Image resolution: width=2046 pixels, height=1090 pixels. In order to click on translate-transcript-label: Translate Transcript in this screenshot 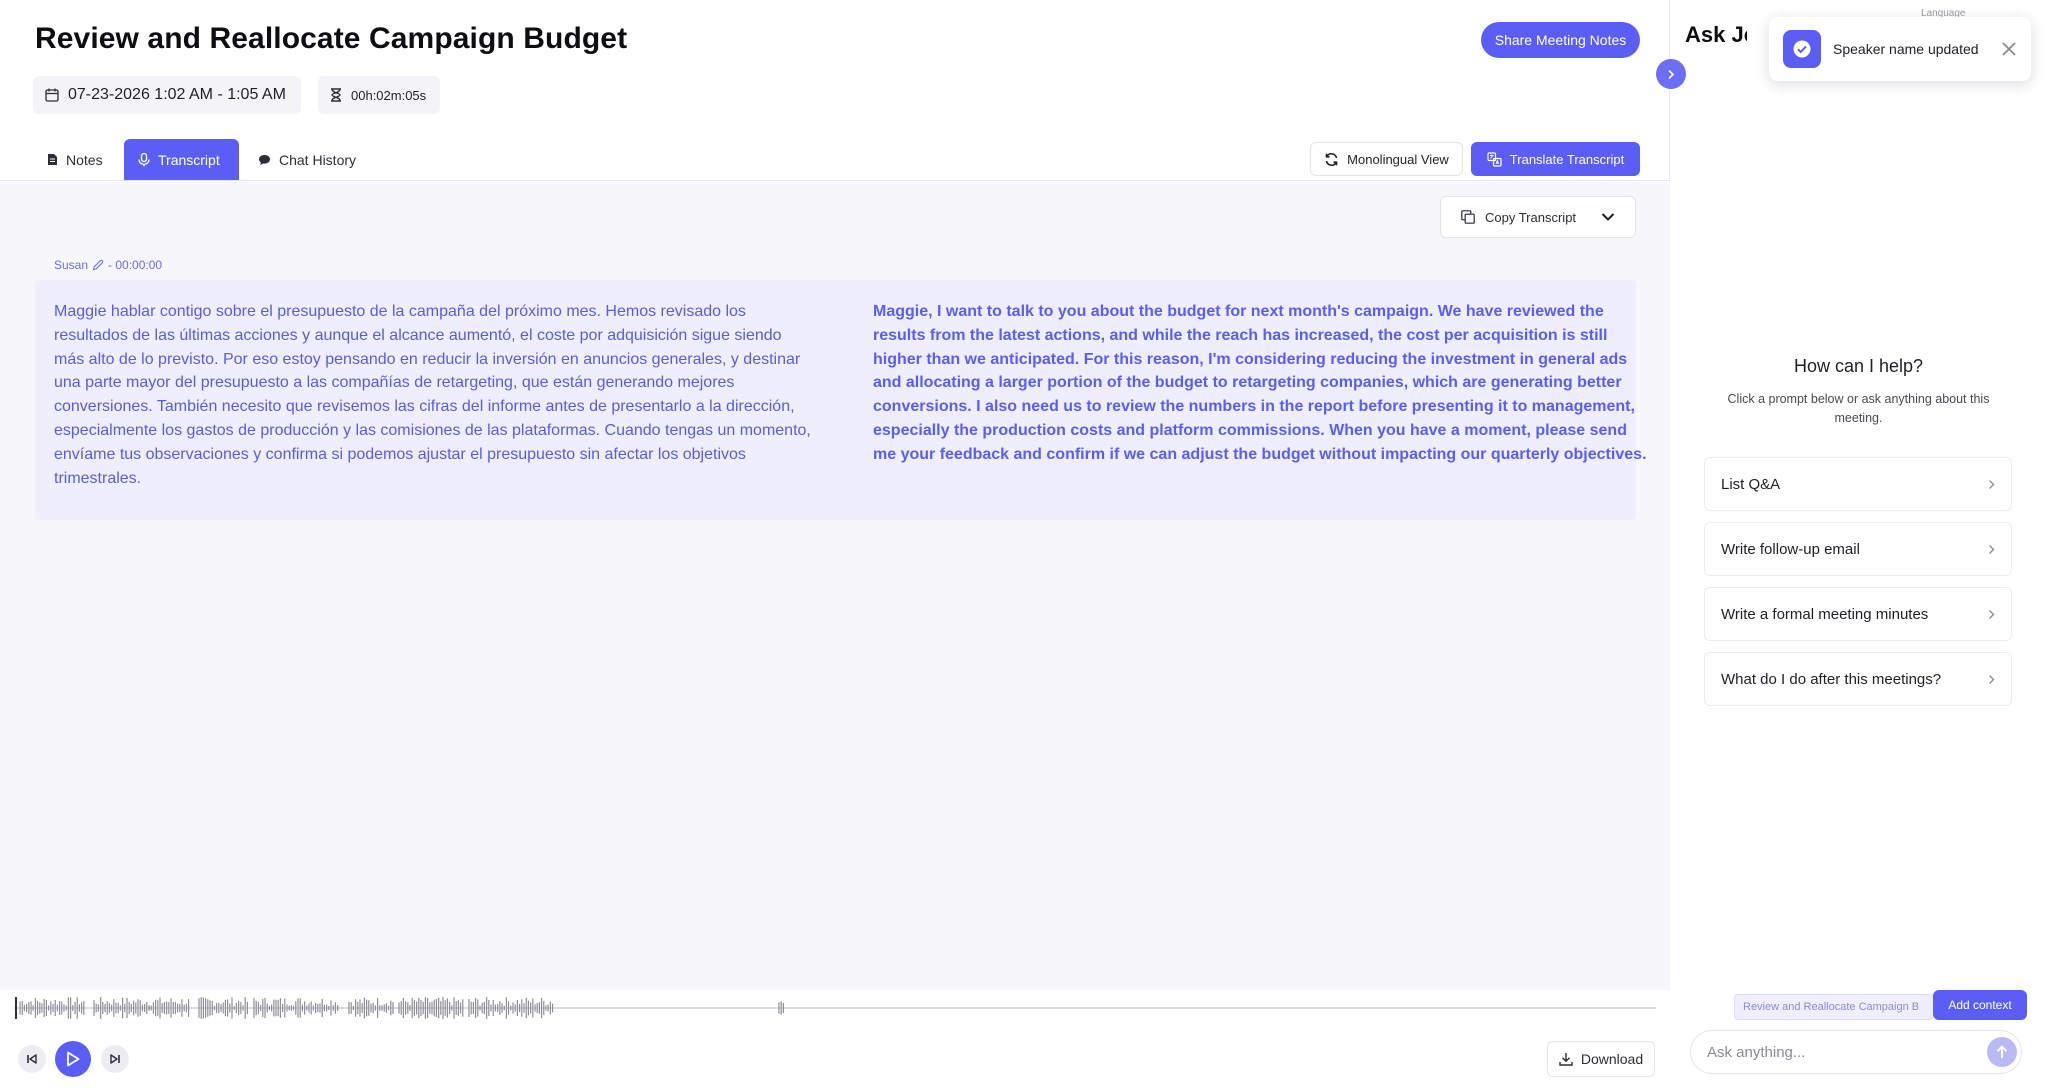, I will do `click(1567, 159)`.